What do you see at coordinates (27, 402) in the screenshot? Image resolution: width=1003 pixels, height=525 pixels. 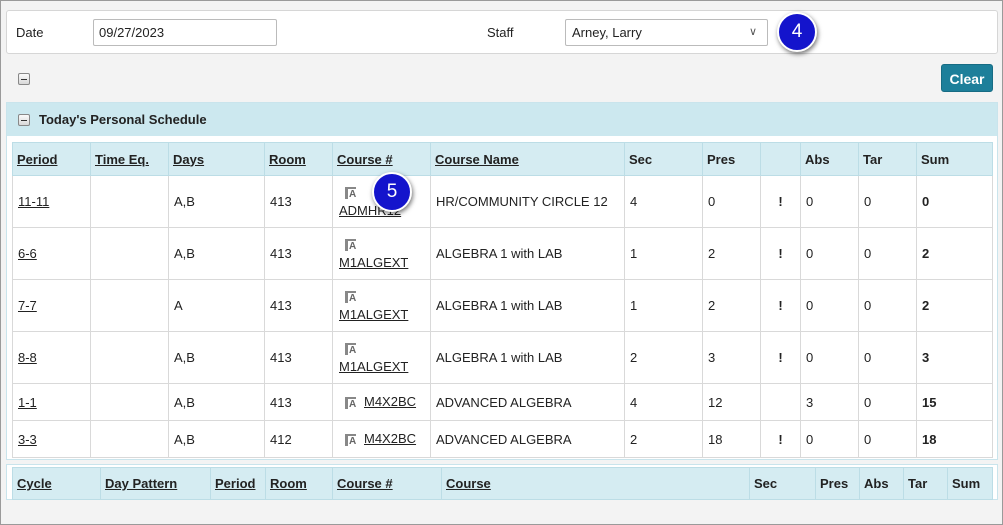 I see `period-link: 1-1` at bounding box center [27, 402].